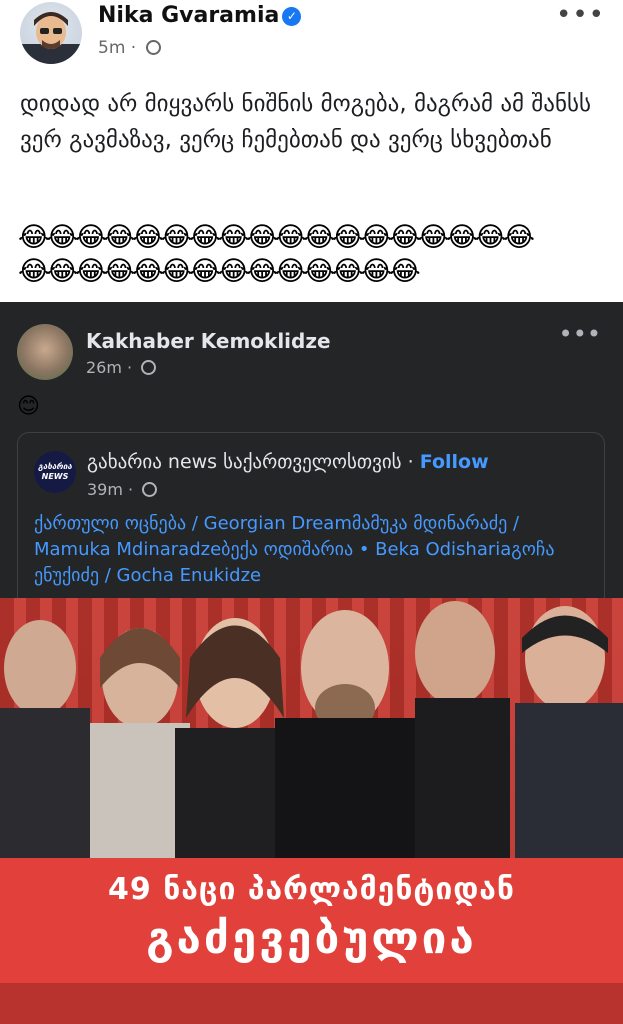 This screenshot has width=623, height=1024. I want to click on emoji-row: 😂😂😂😂😂😂😂😂😂😂😂😂😂😂, so click(219, 271).